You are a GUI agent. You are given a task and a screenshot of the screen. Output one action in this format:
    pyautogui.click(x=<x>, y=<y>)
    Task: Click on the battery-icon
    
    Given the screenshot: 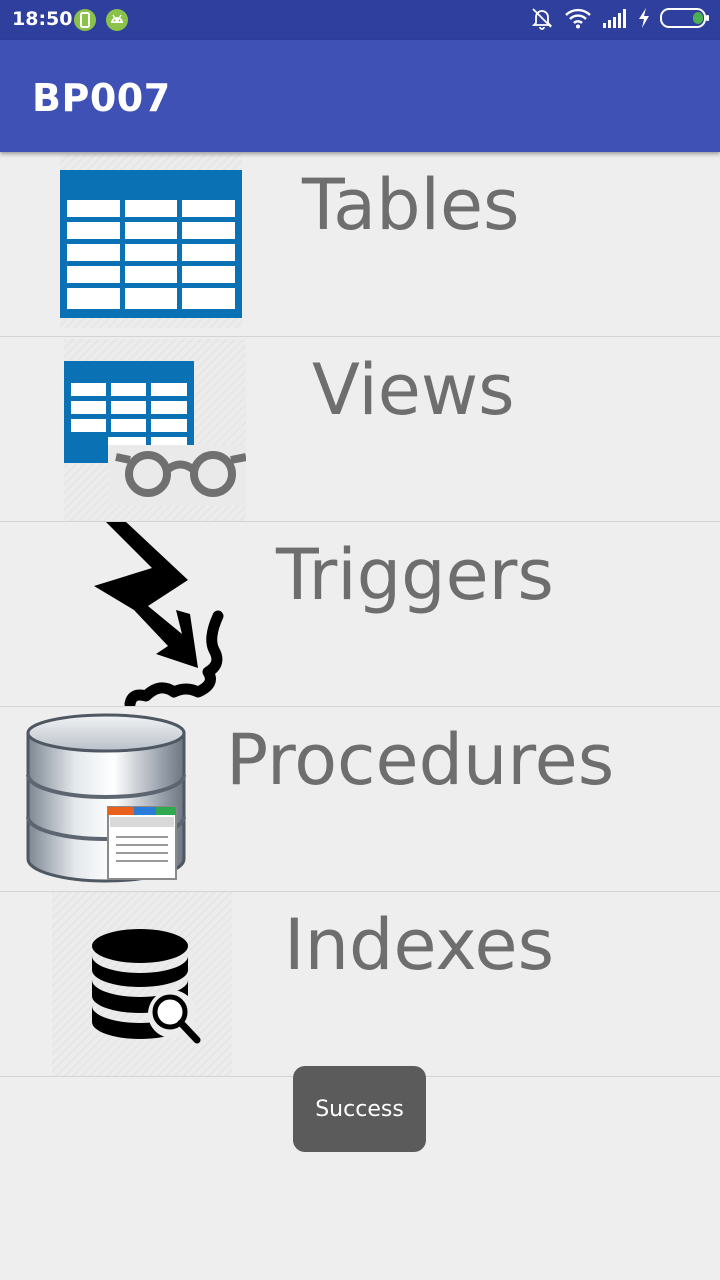 What is the action you would take?
    pyautogui.click(x=685, y=20)
    